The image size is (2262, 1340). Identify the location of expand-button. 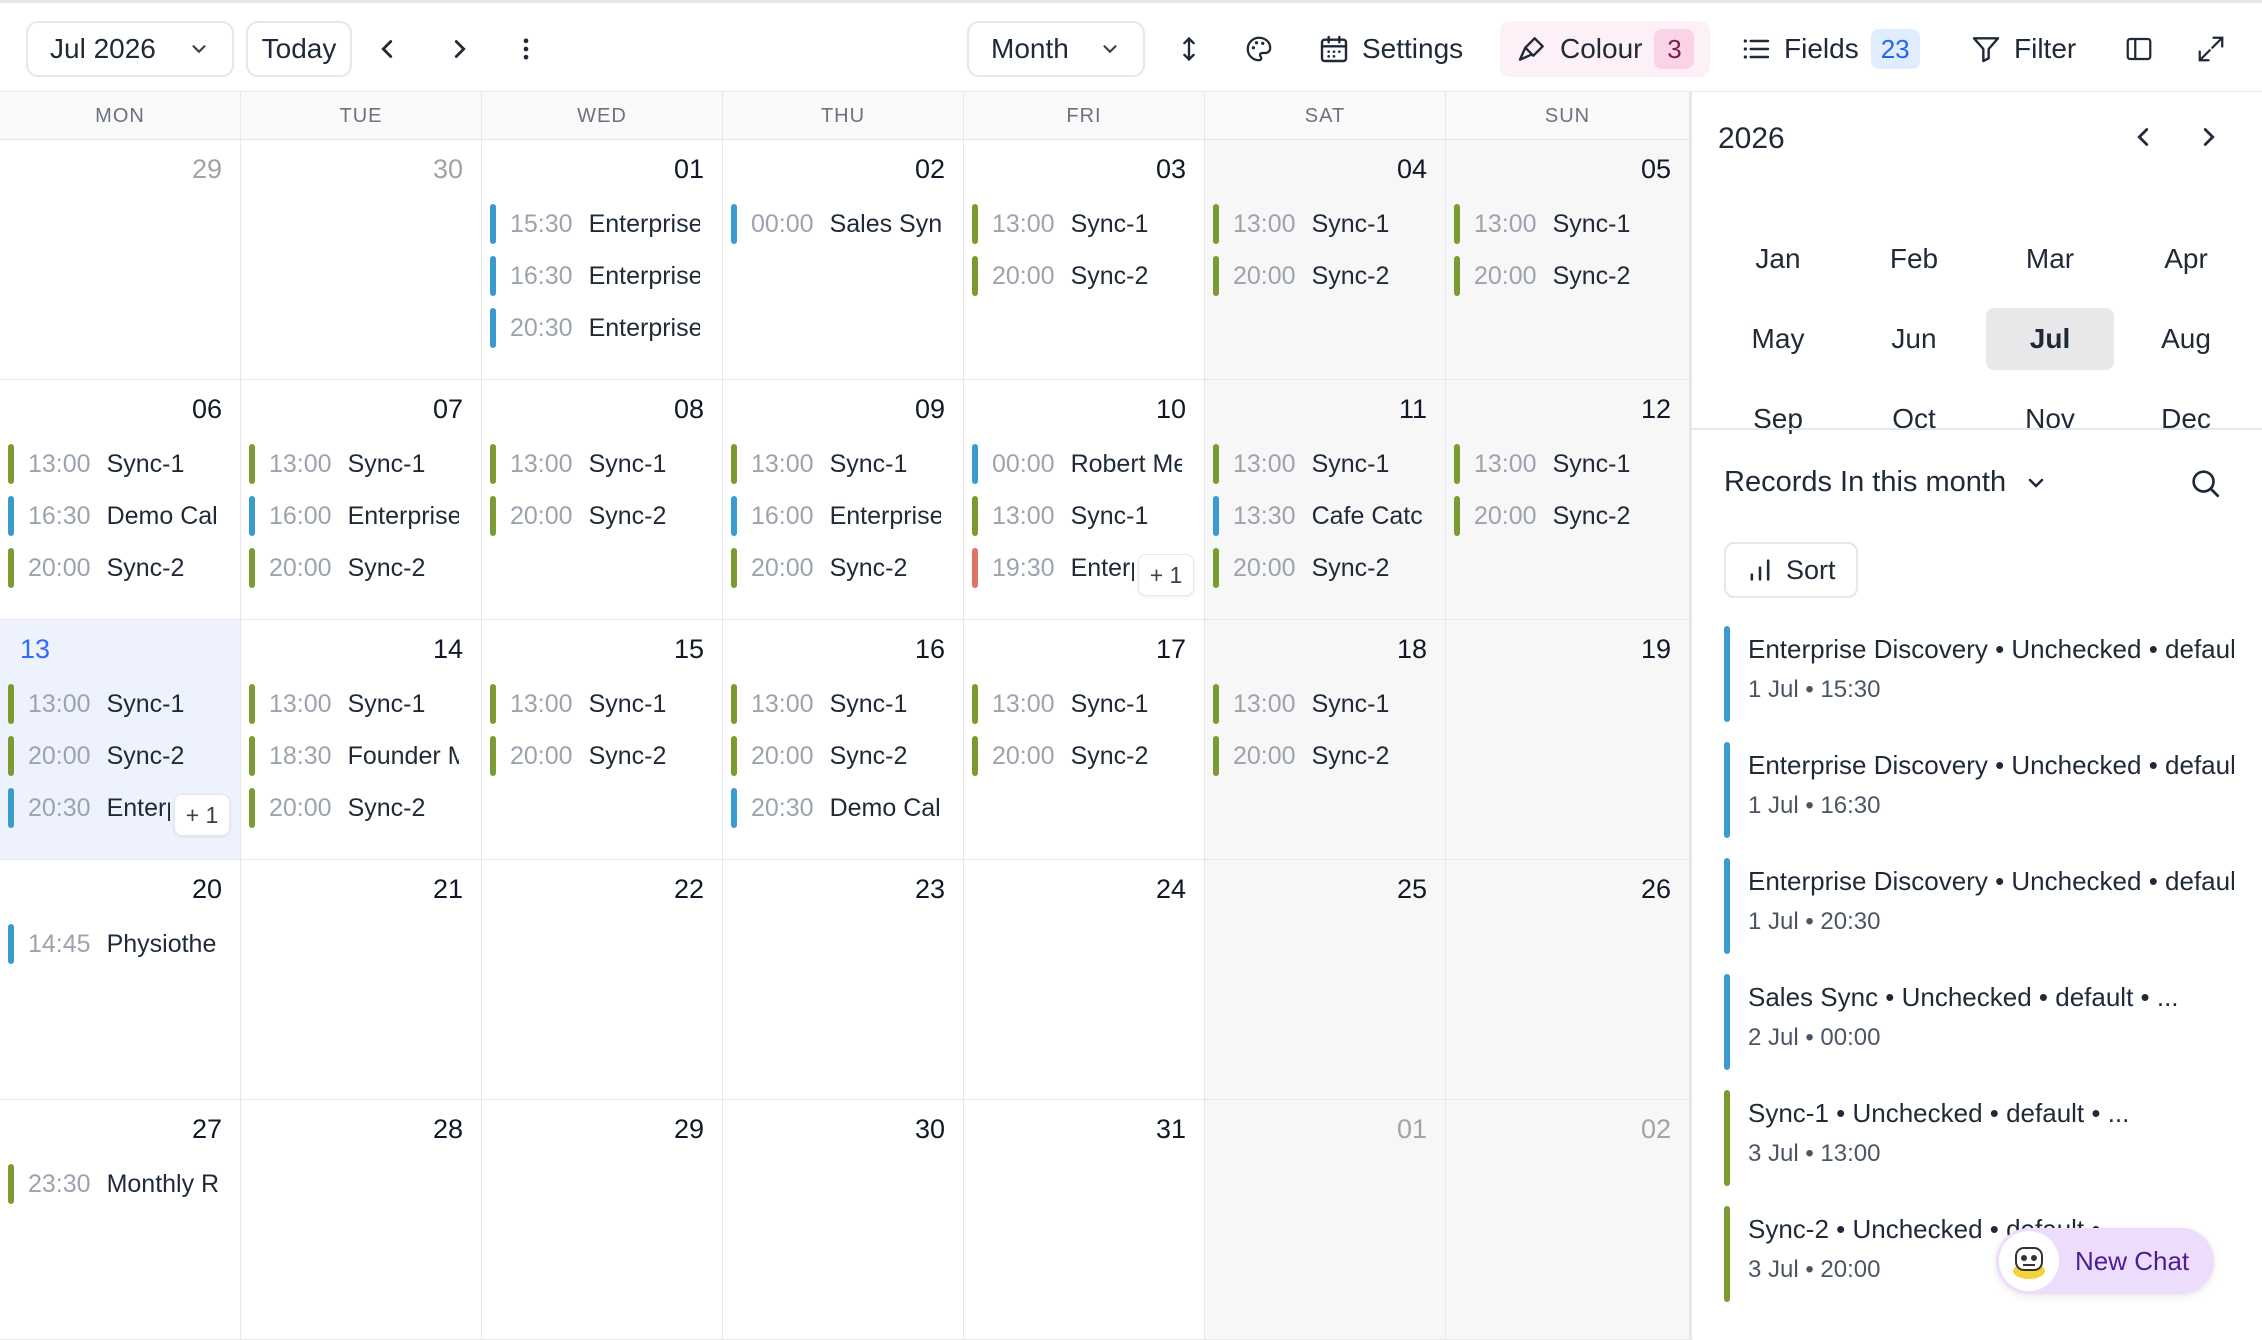
(2211, 49).